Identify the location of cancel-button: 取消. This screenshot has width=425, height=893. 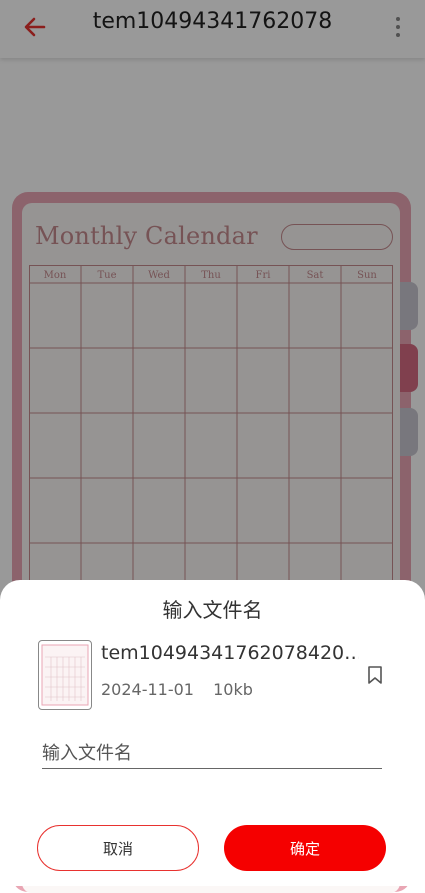
(118, 848).